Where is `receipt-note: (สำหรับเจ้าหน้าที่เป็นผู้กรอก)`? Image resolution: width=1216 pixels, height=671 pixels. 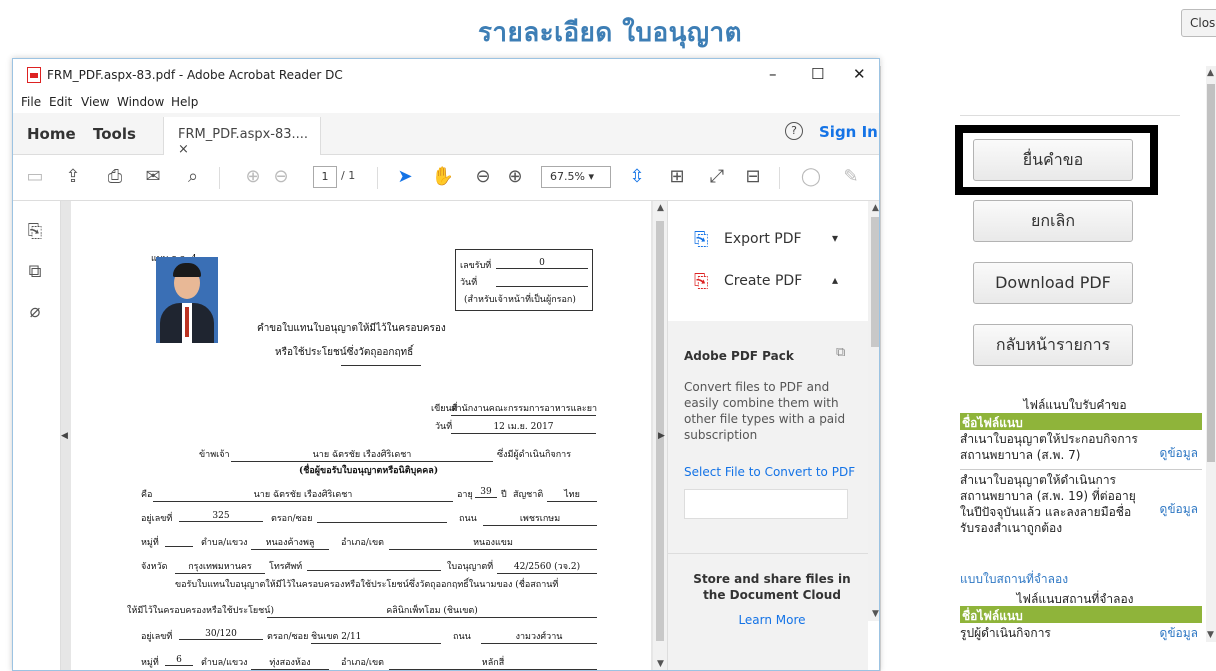 receipt-note: (สำหรับเจ้าหน้าที่เป็นผู้กรอก) is located at coordinates (520, 300).